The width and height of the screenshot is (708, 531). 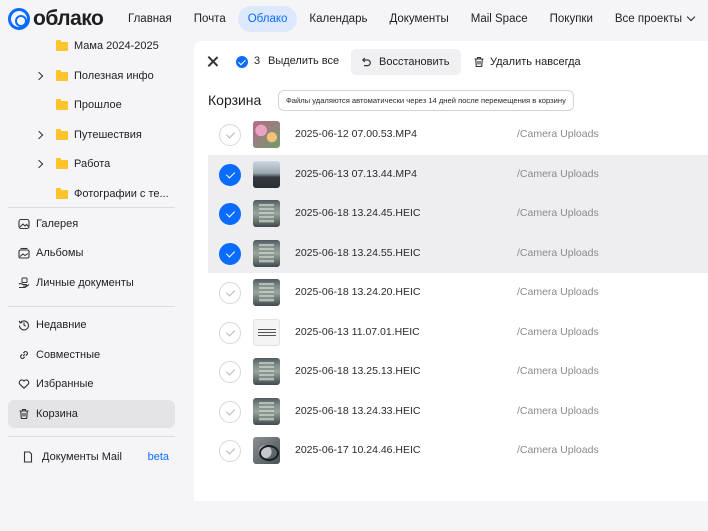 What do you see at coordinates (458, 333) in the screenshot?
I see `file-row: 2025-06-13 11.07.01.HEIC /Camera Uploads` at bounding box center [458, 333].